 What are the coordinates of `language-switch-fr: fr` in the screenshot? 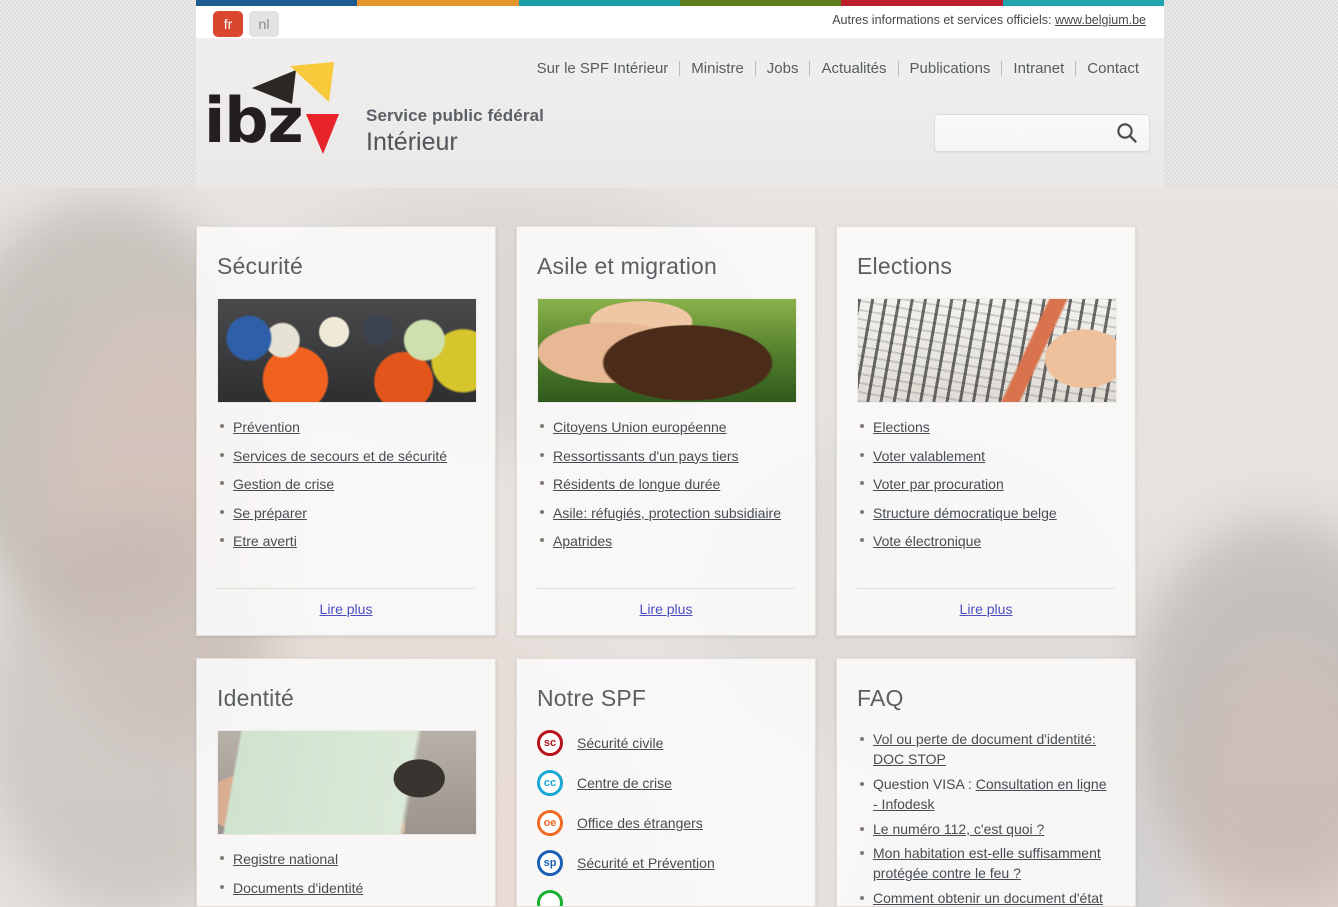 It's located at (228, 24).